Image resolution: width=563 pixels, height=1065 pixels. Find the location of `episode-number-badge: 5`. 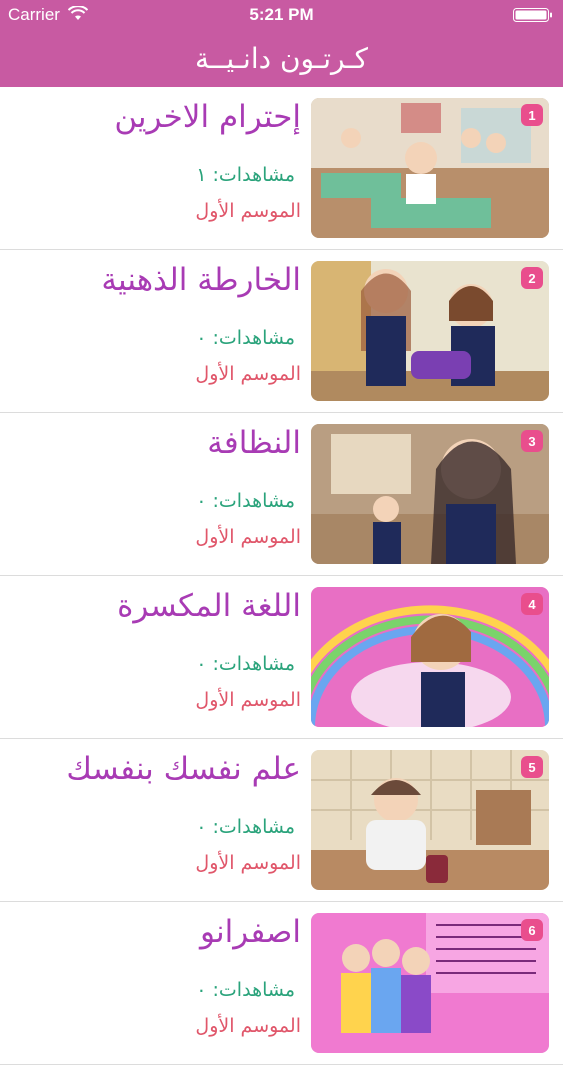

episode-number-badge: 5 is located at coordinates (532, 767).